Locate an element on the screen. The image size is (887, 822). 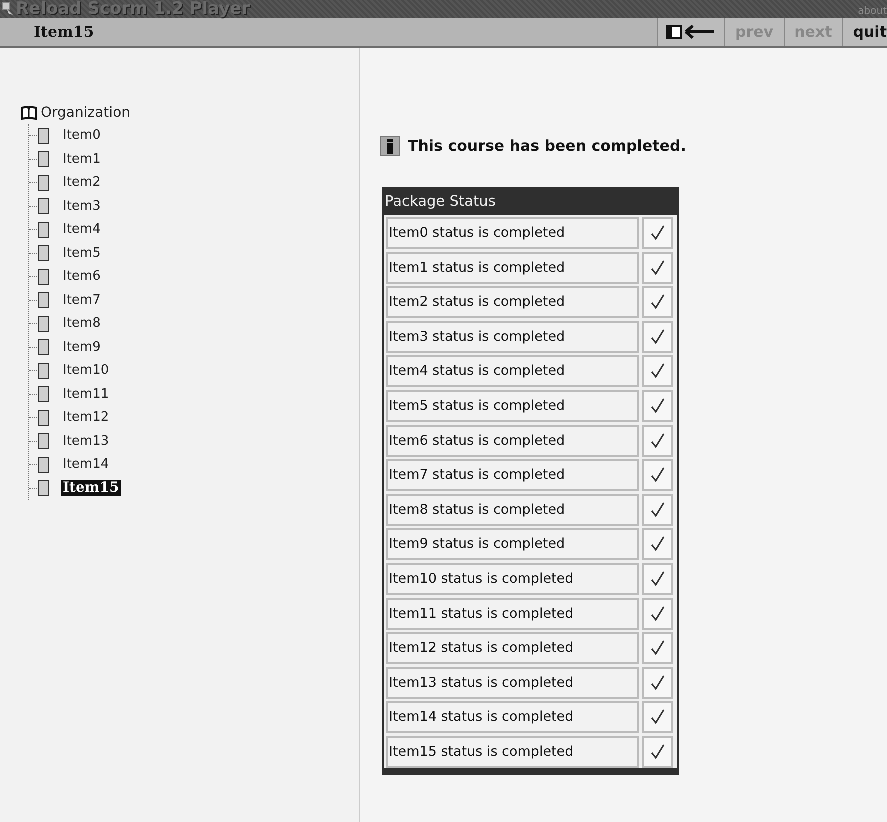
nav-button: quit is located at coordinates (864, 32).